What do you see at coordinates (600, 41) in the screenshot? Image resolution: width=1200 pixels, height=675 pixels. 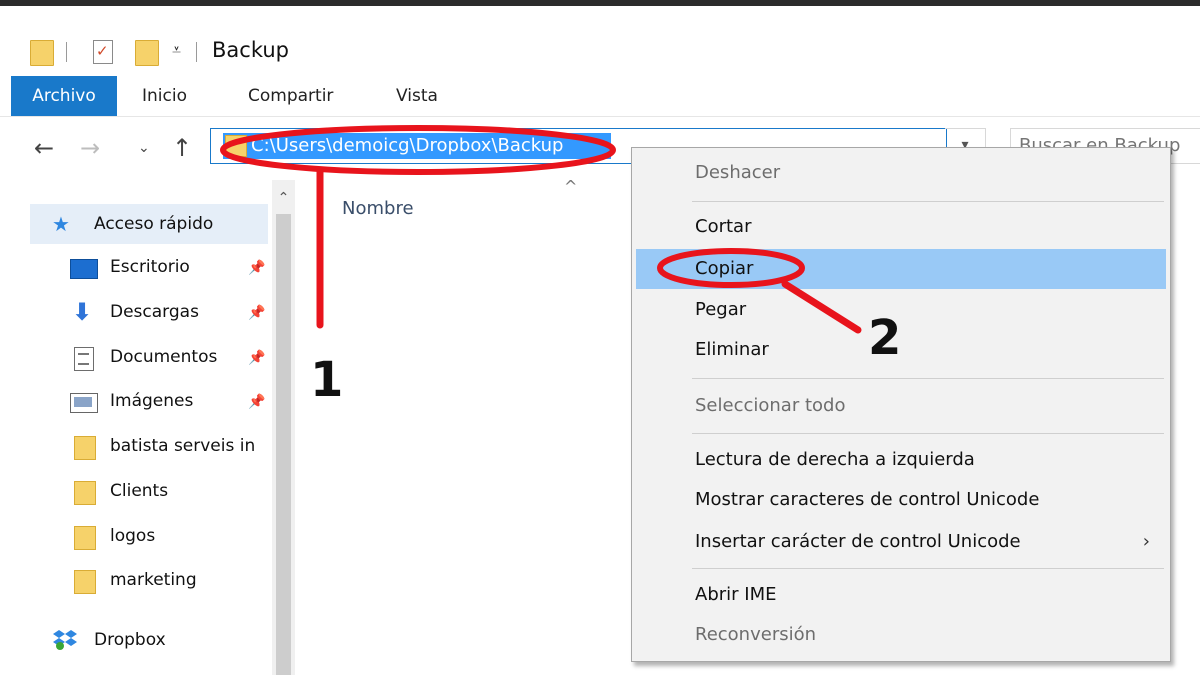 I see `title-bar: ✓ ⩡ Backup` at bounding box center [600, 41].